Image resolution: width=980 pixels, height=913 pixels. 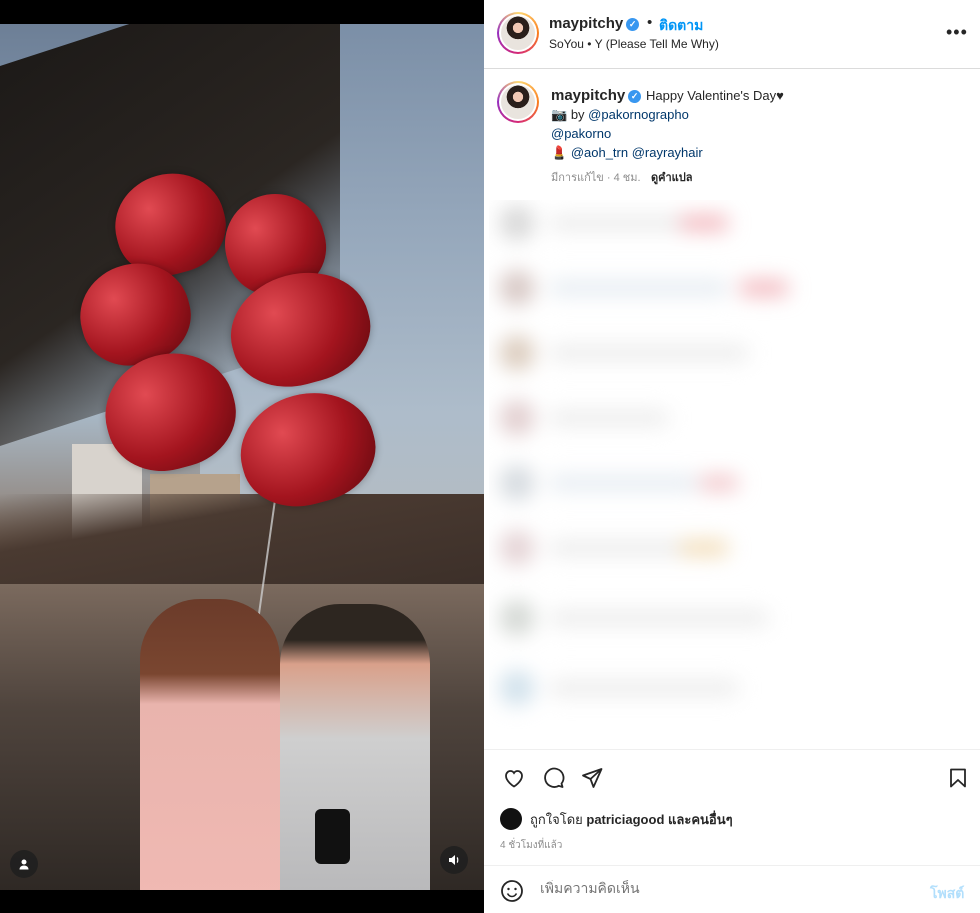 I want to click on comment-button, so click(x=553, y=778).